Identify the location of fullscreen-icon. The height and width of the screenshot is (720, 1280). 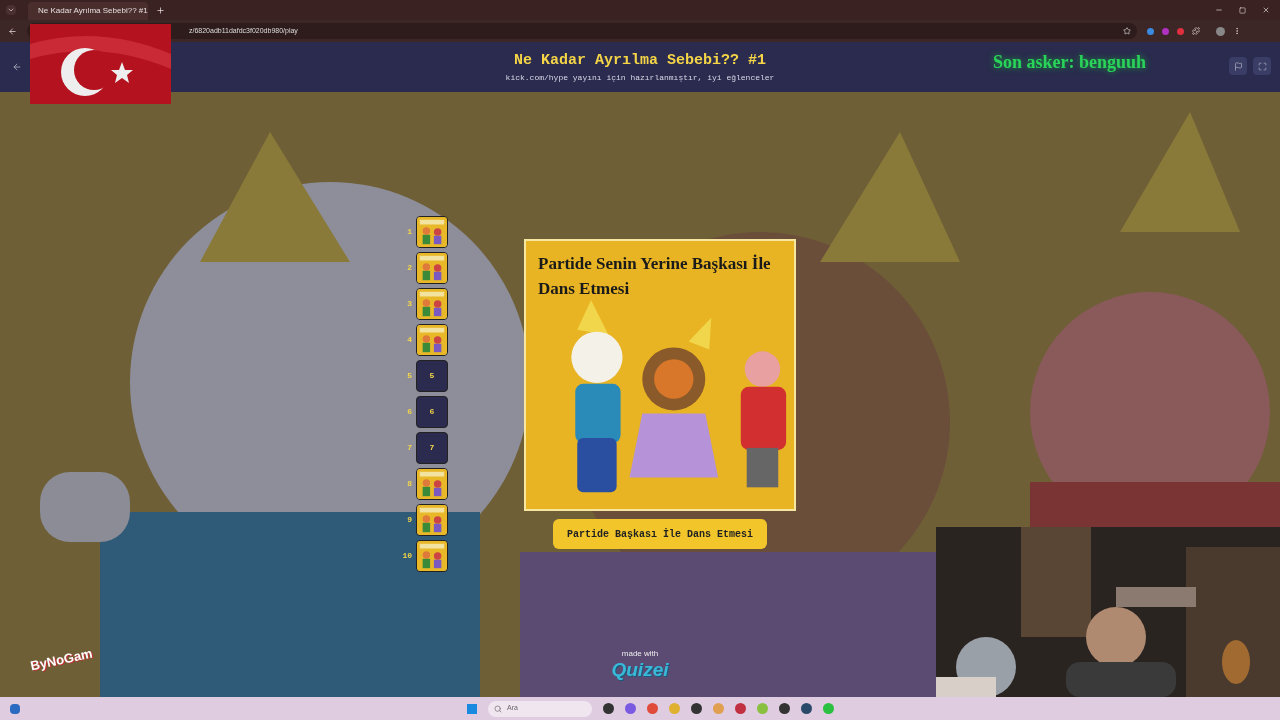
(1262, 66).